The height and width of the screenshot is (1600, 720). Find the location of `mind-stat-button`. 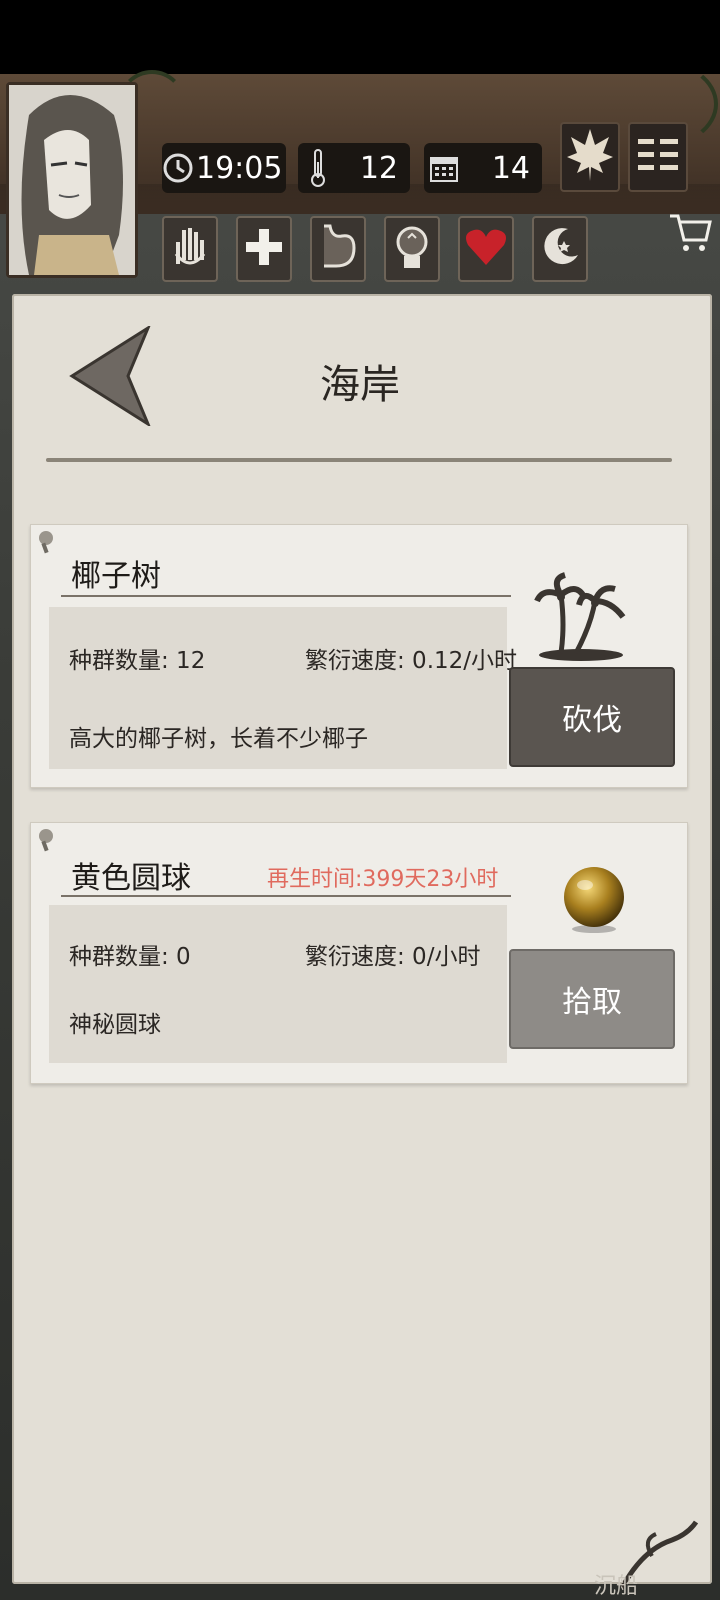

mind-stat-button is located at coordinates (412, 249).